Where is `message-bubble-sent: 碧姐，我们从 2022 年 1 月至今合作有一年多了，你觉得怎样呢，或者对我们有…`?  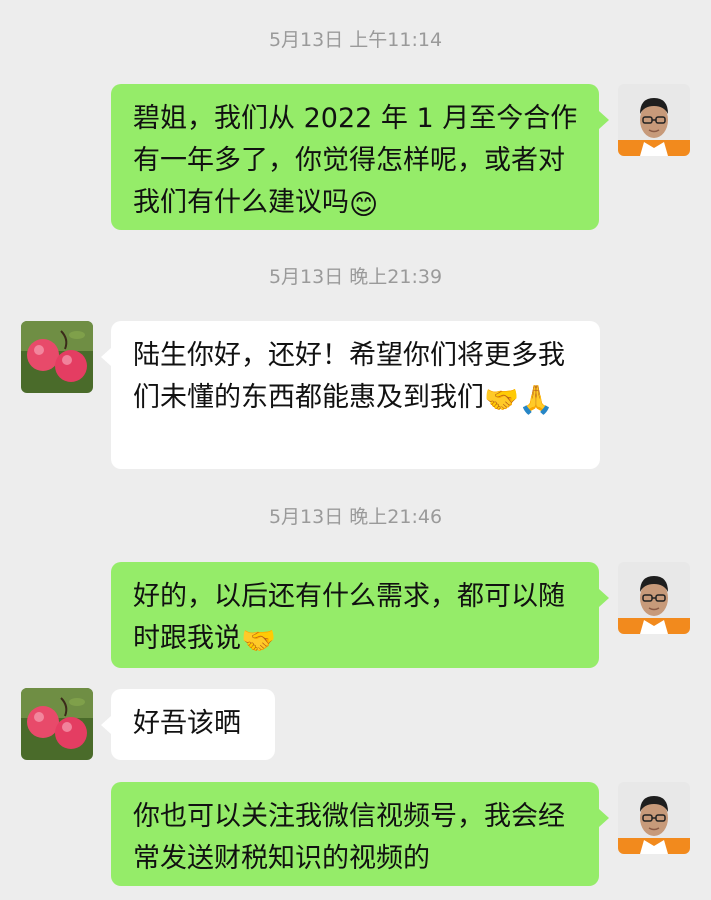
message-bubble-sent: 碧姐，我们从 2022 年 1 月至今合作有一年多了，你觉得怎样呢，或者对我们有… is located at coordinates (355, 157).